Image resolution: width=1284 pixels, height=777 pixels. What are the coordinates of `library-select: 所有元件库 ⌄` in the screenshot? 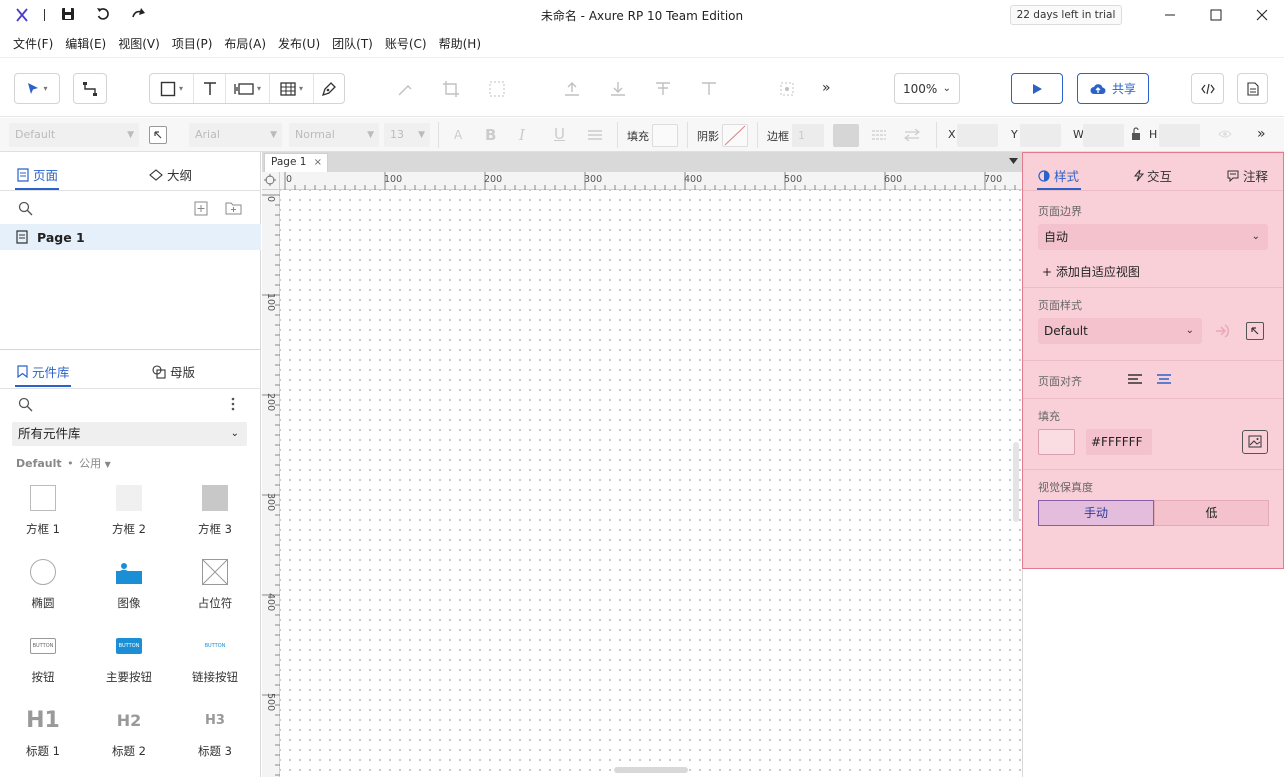 It's located at (129, 434).